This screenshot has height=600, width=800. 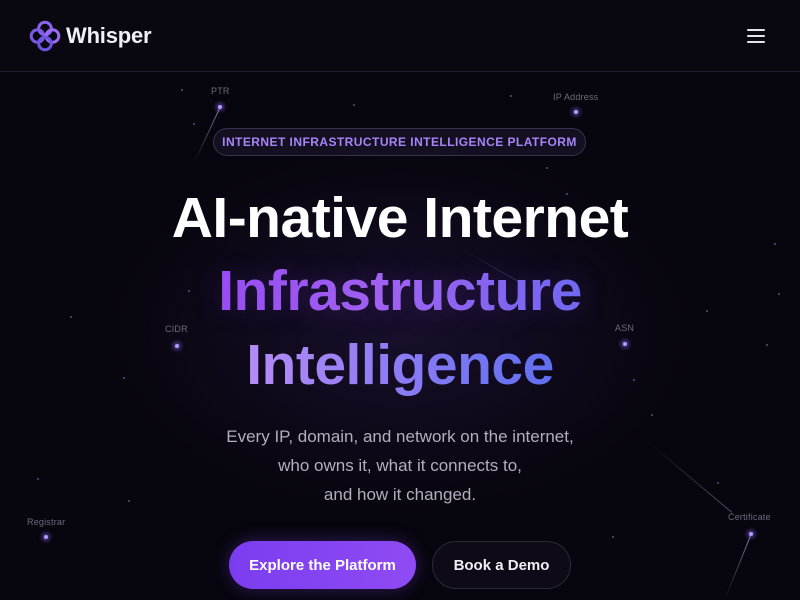 I want to click on headline-infrastructure: Infrastructure, so click(x=400, y=291).